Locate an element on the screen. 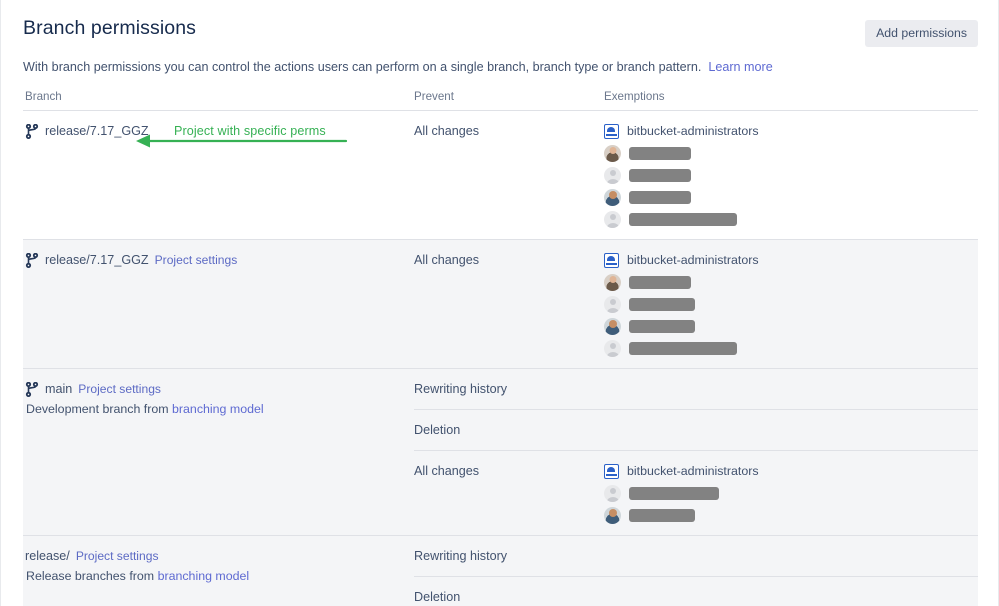 This screenshot has height=606, width=999. table-header: Branch Prevent Exemptions is located at coordinates (500, 100).